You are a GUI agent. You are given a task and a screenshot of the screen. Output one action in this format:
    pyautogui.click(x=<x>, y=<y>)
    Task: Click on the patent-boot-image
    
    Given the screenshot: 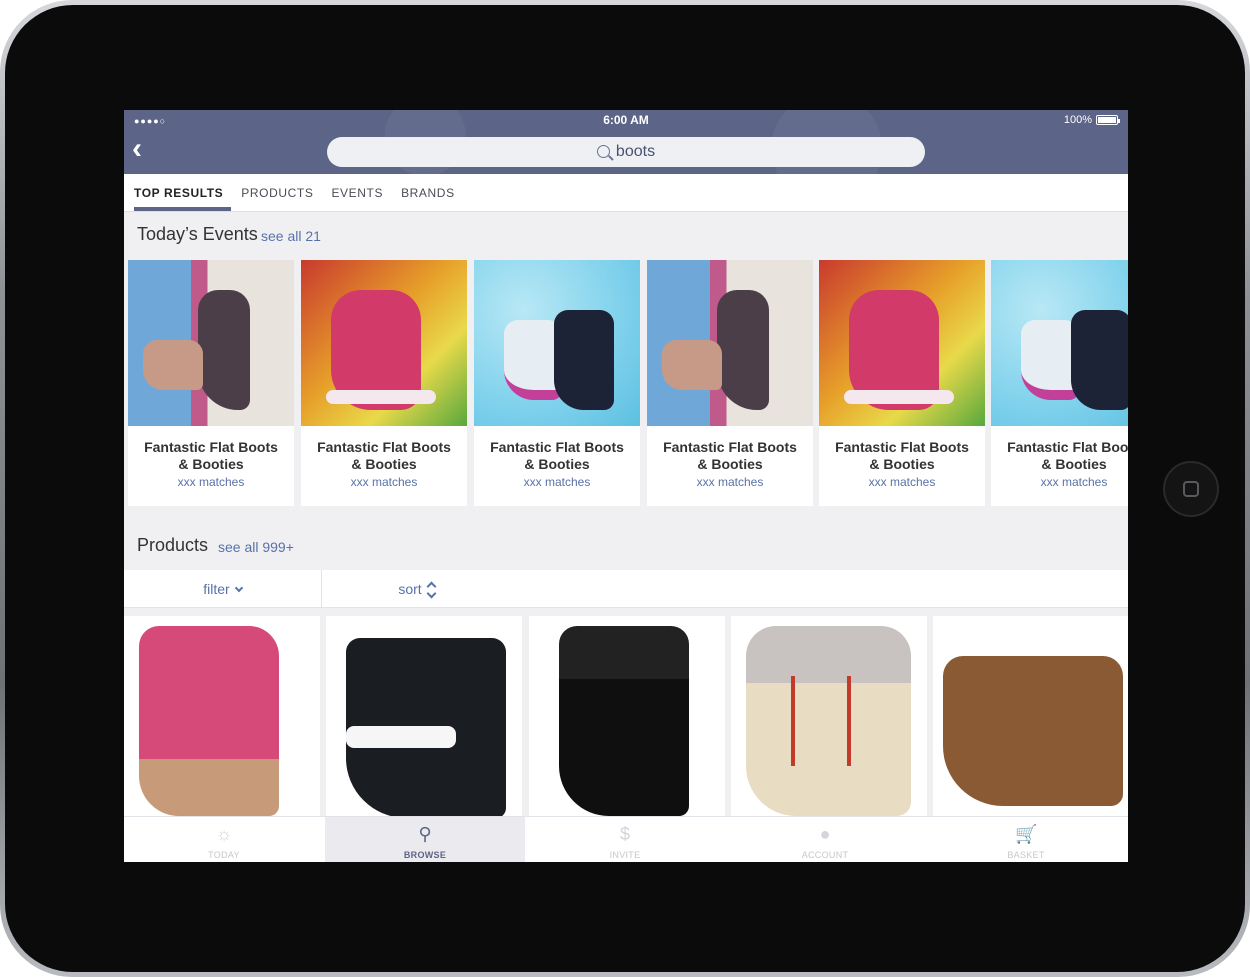 What is the action you would take?
    pyautogui.click(x=624, y=721)
    